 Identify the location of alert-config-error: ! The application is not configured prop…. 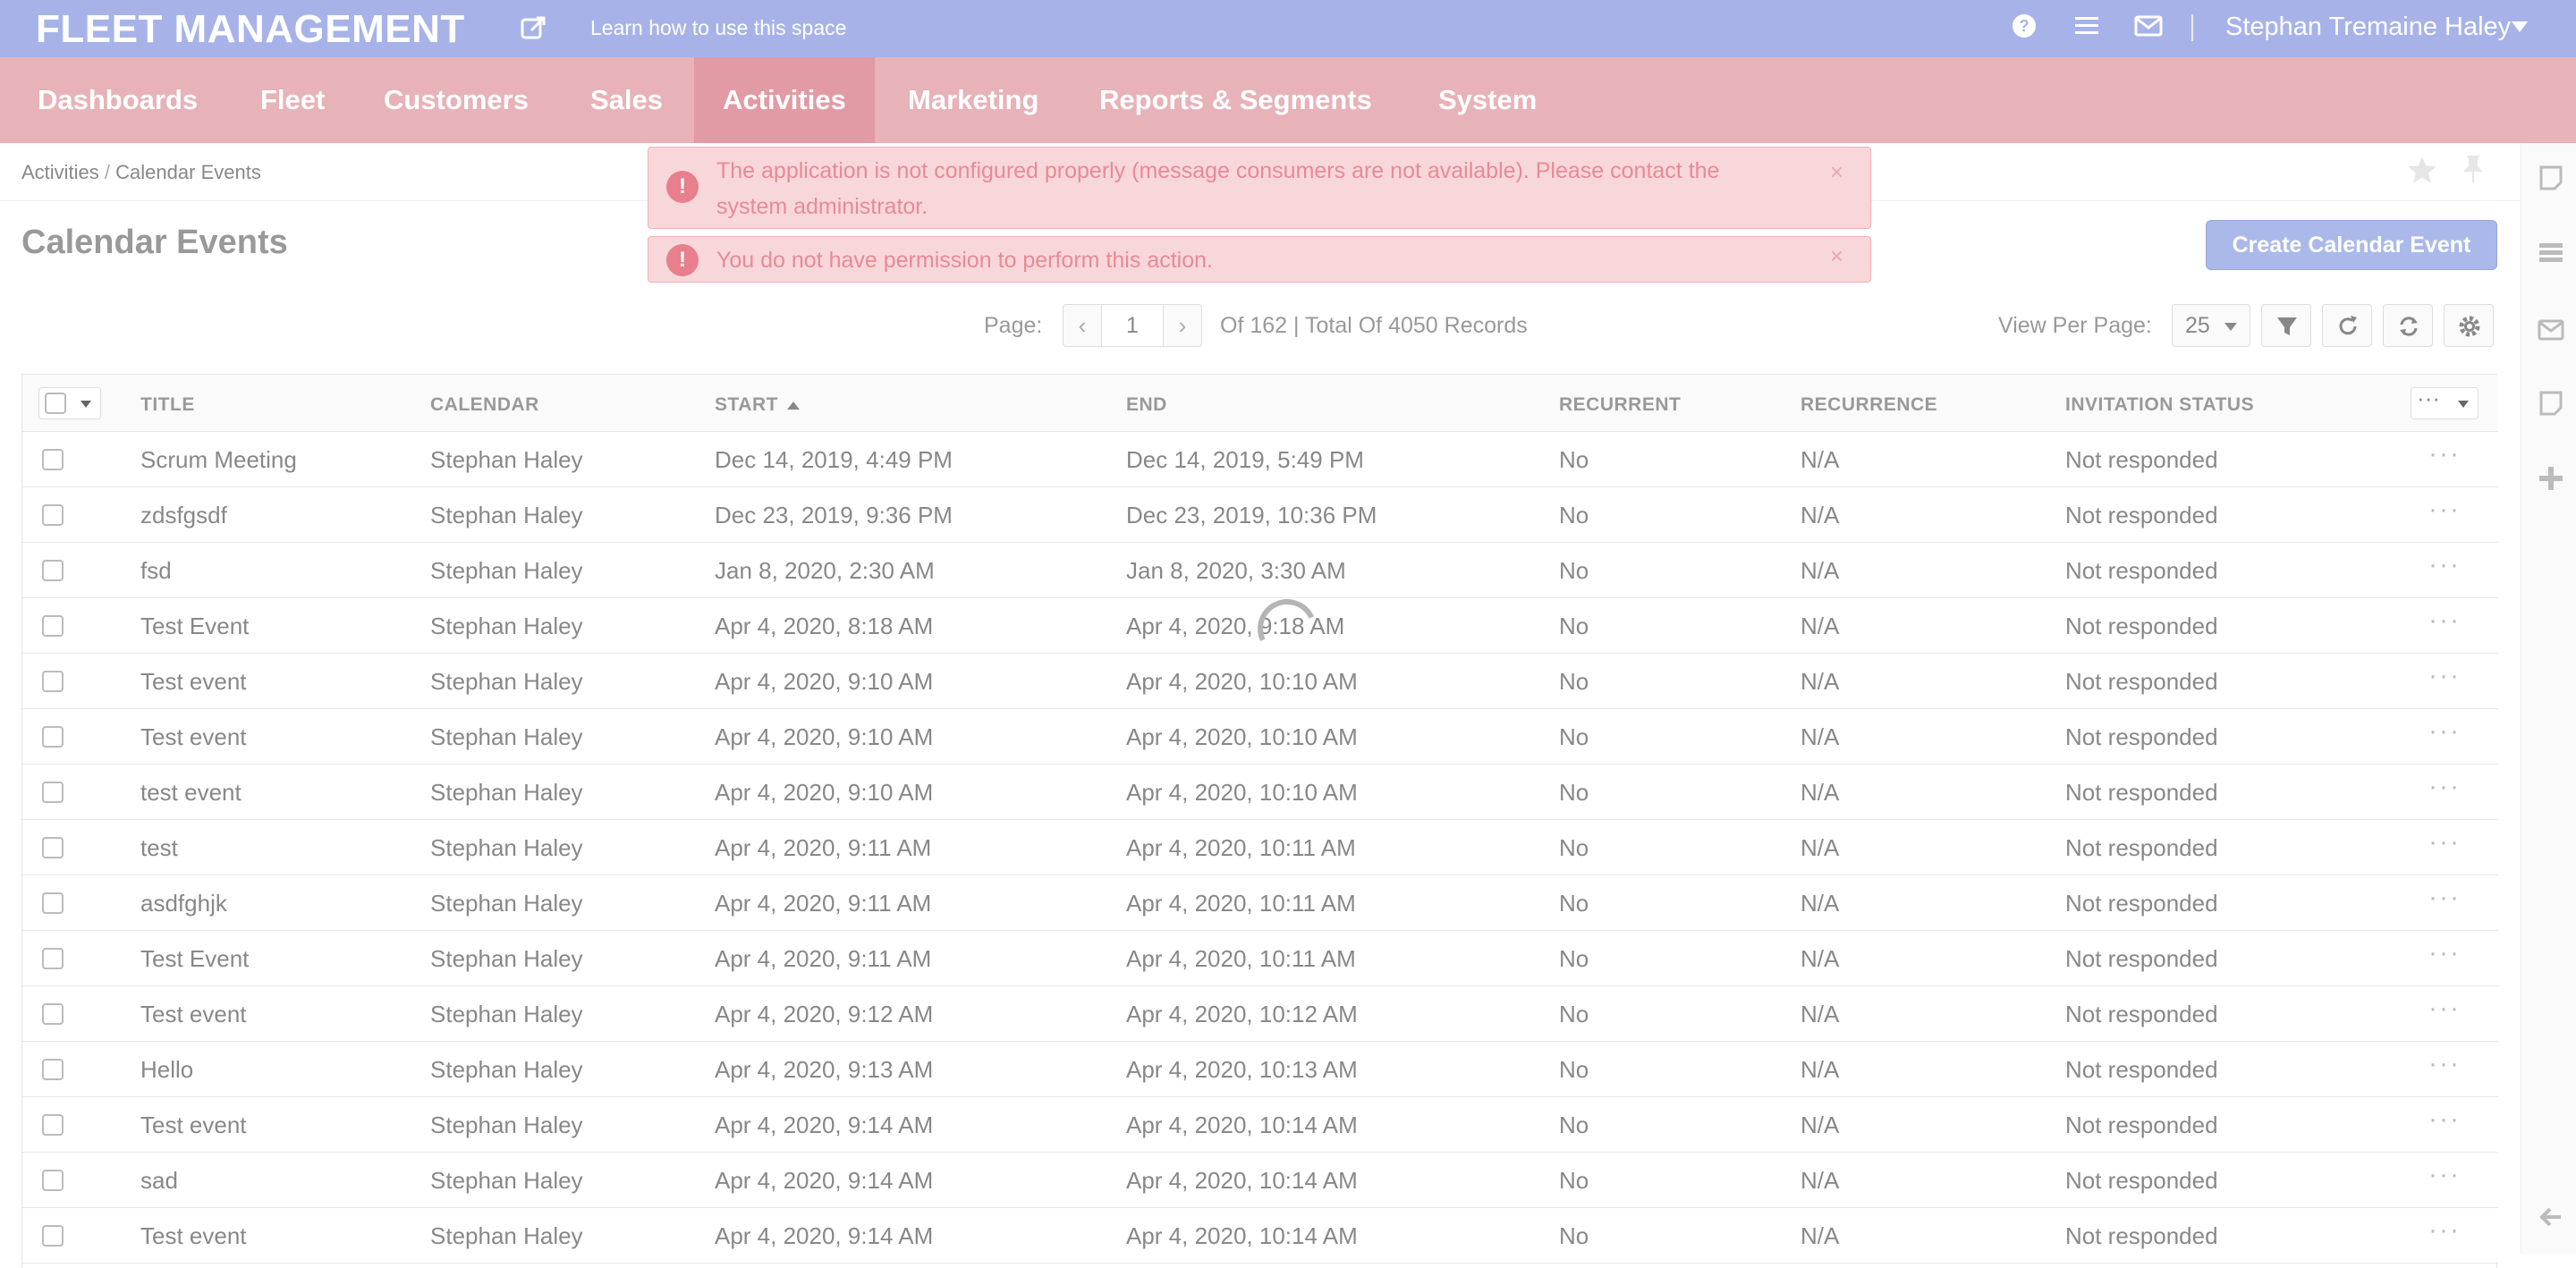
(1259, 188).